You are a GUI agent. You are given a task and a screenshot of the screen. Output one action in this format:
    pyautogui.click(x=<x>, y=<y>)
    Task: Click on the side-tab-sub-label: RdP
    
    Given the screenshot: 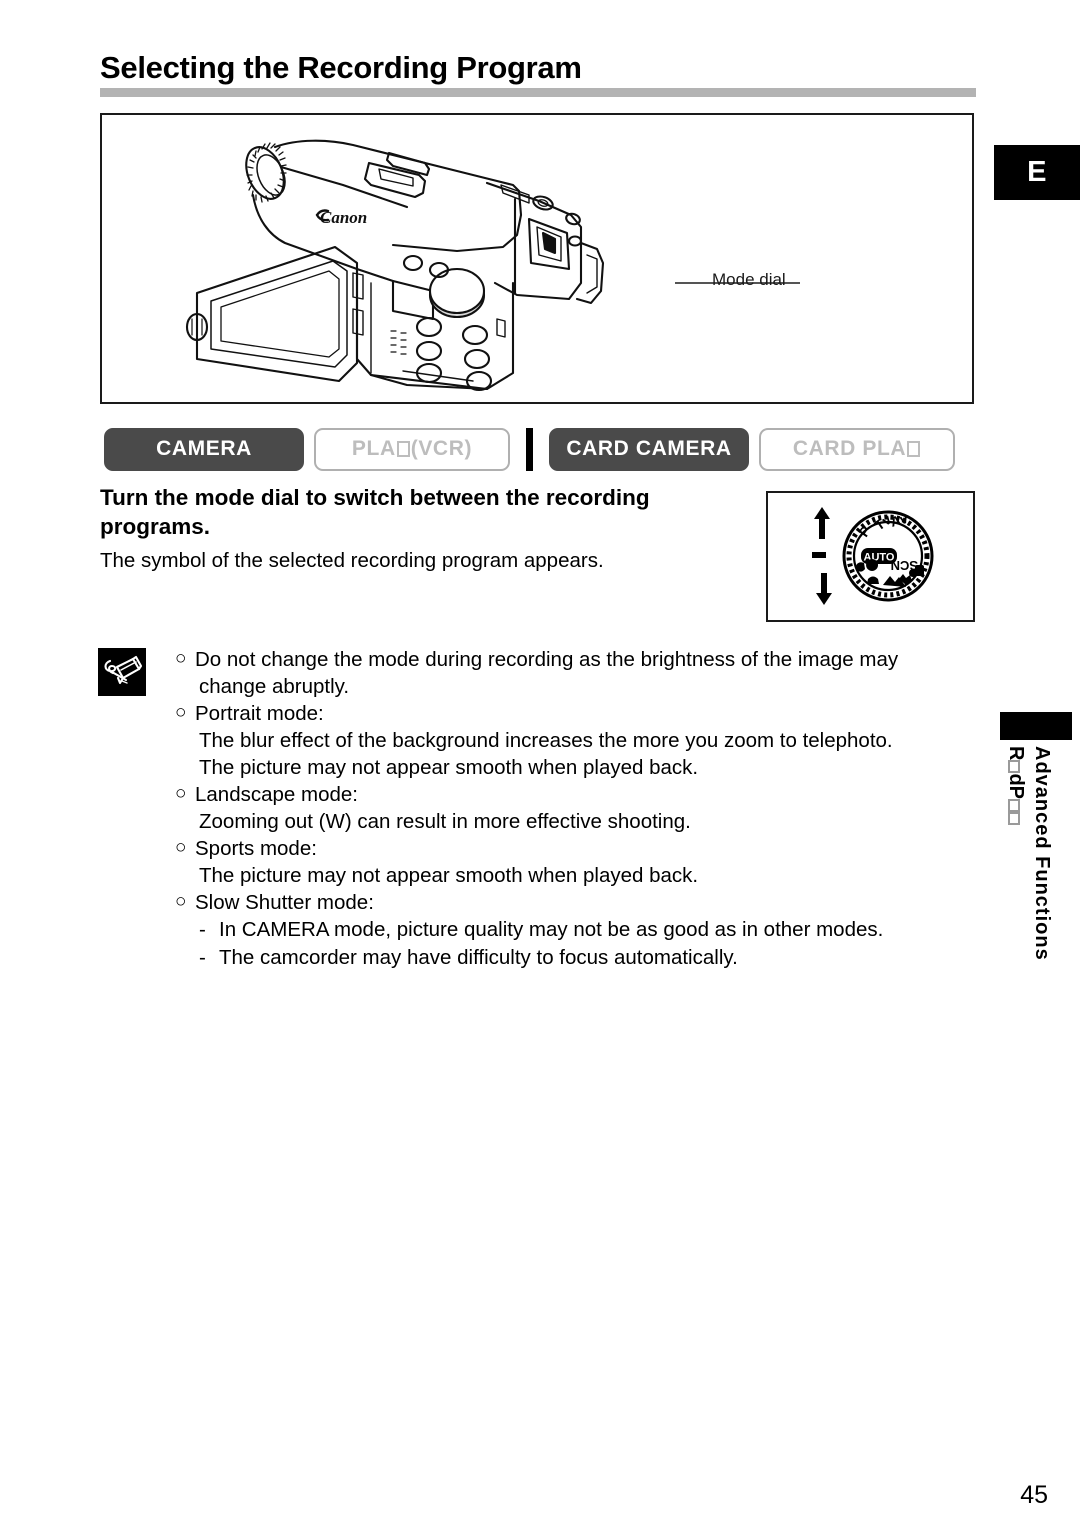 What is the action you would take?
    pyautogui.click(x=1015, y=786)
    